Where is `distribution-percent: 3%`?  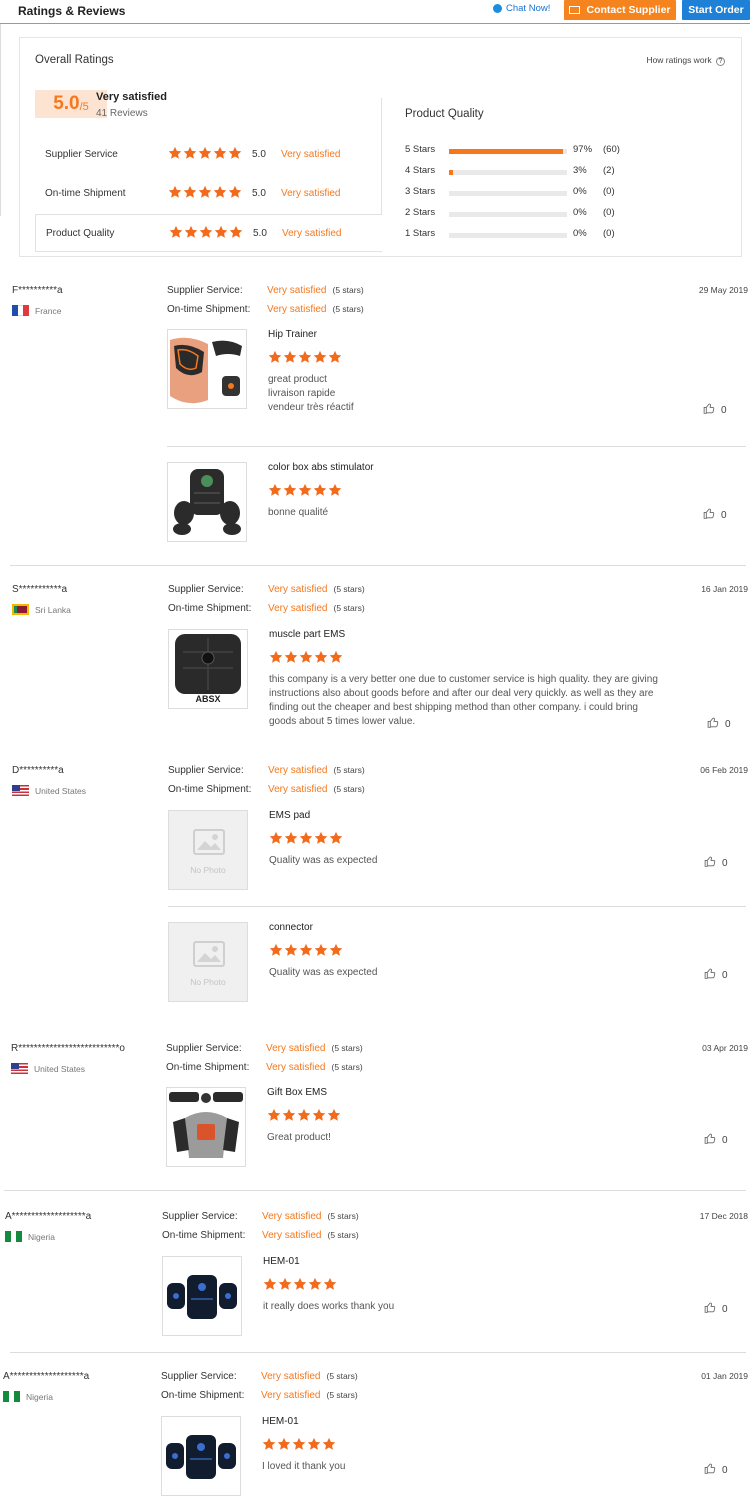 distribution-percent: 3% is located at coordinates (580, 170).